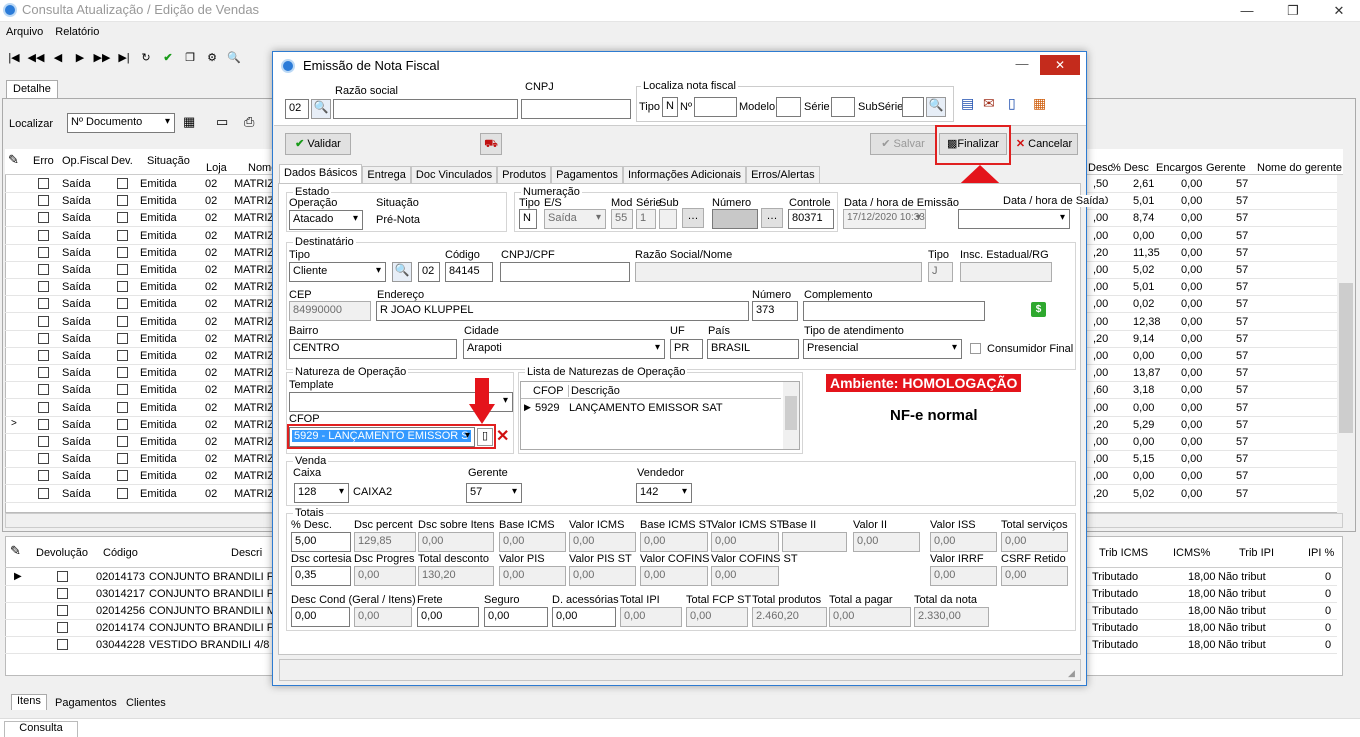 This screenshot has width=1360, height=737. What do you see at coordinates (121, 123) in the screenshot?
I see `localizar-select: Nº Documento` at bounding box center [121, 123].